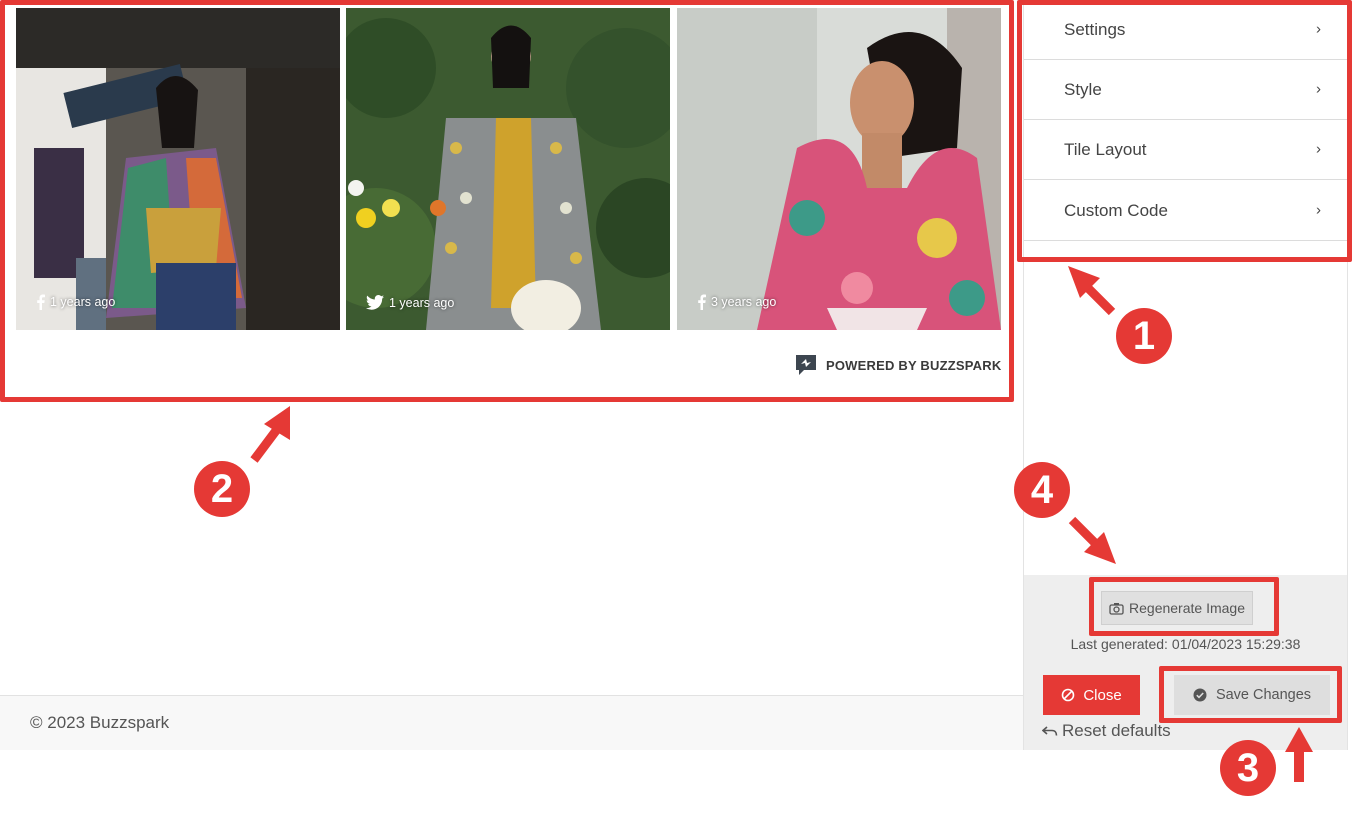  I want to click on annotation-badge-1: 1, so click(1144, 336).